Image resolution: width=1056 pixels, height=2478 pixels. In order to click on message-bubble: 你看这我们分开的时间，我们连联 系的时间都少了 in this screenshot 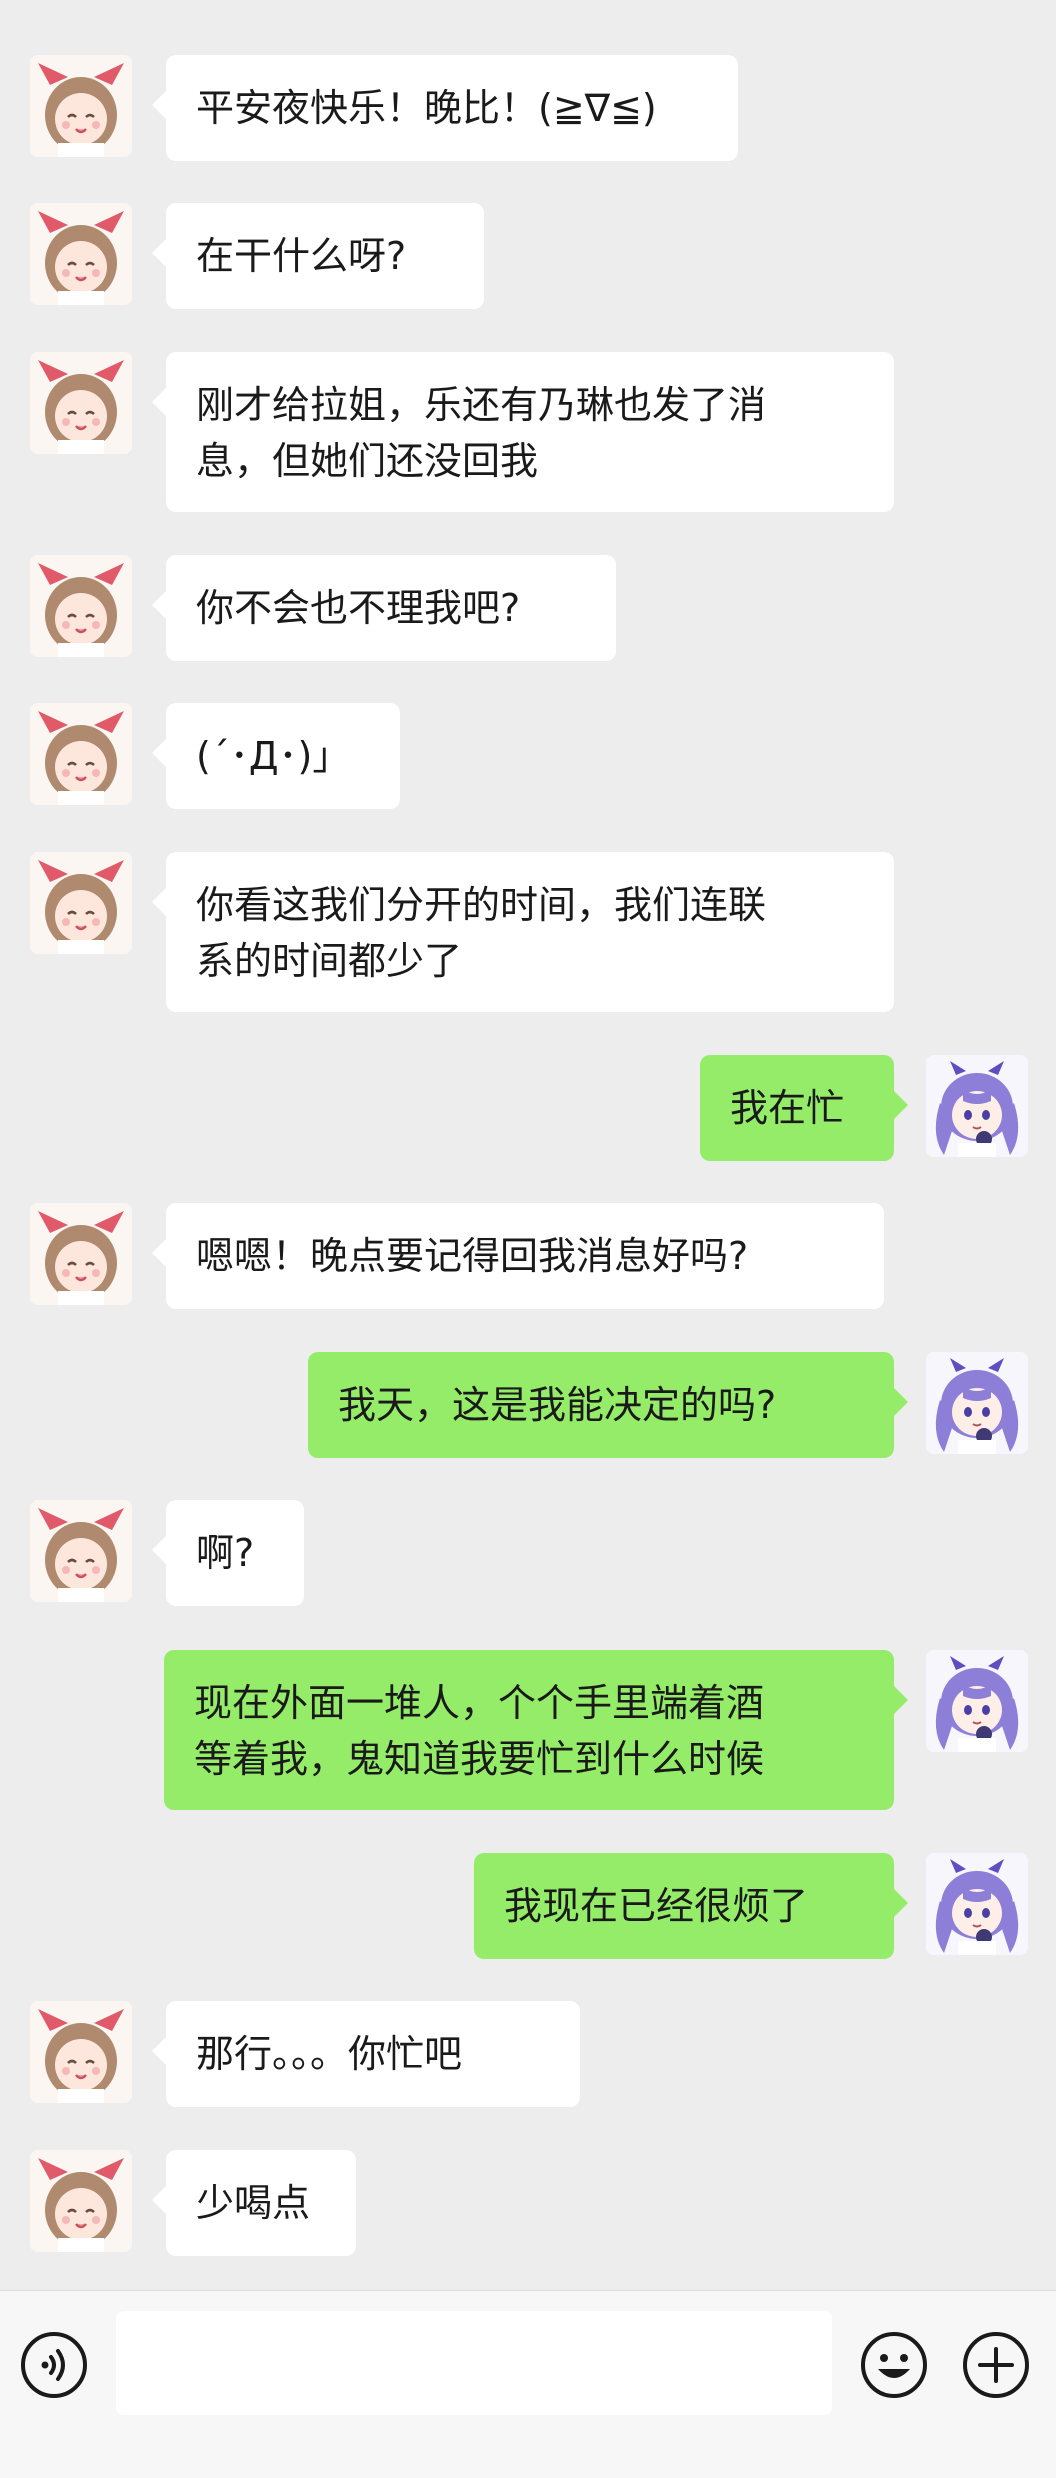, I will do `click(523, 932)`.